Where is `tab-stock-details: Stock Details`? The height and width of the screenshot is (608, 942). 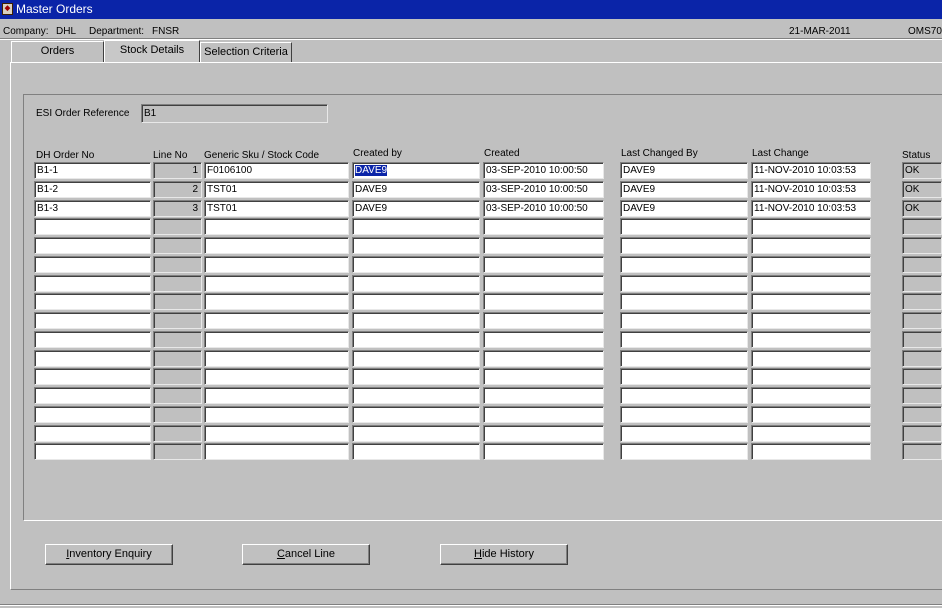 tab-stock-details: Stock Details is located at coordinates (152, 51).